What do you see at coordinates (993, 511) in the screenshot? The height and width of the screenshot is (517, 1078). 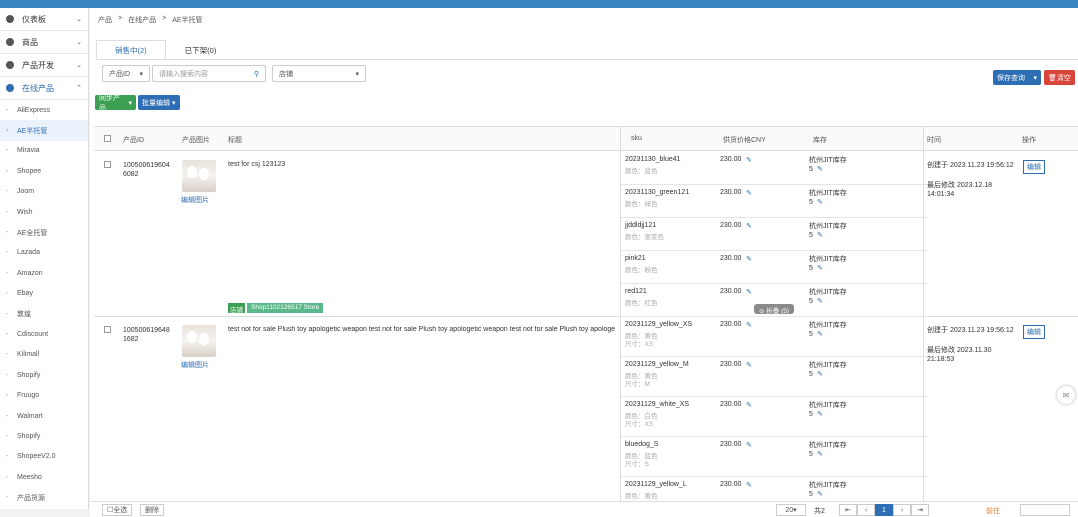 I see `goto-label: 前往` at bounding box center [993, 511].